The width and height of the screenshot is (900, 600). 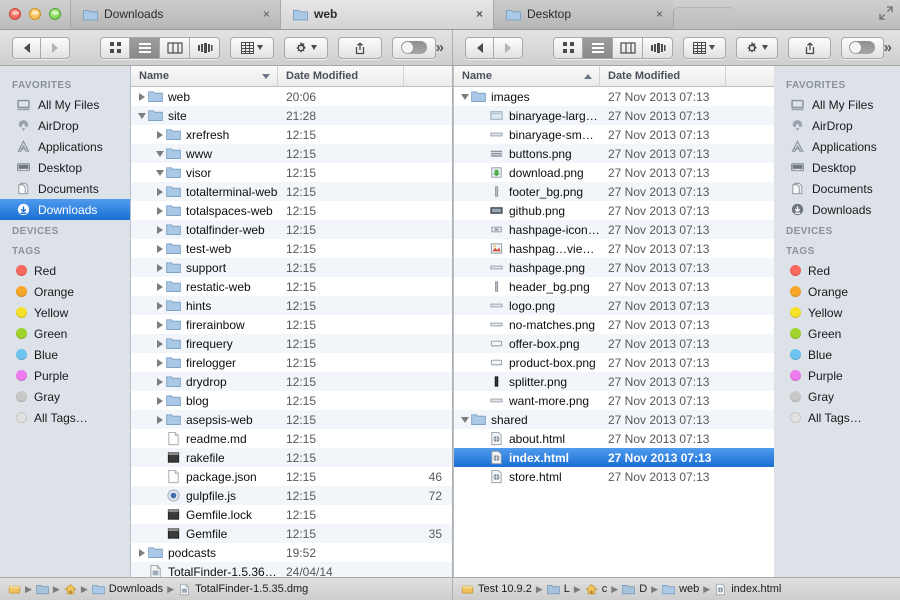 I want to click on table-row: totalspaces-web 12:15, so click(x=291, y=210).